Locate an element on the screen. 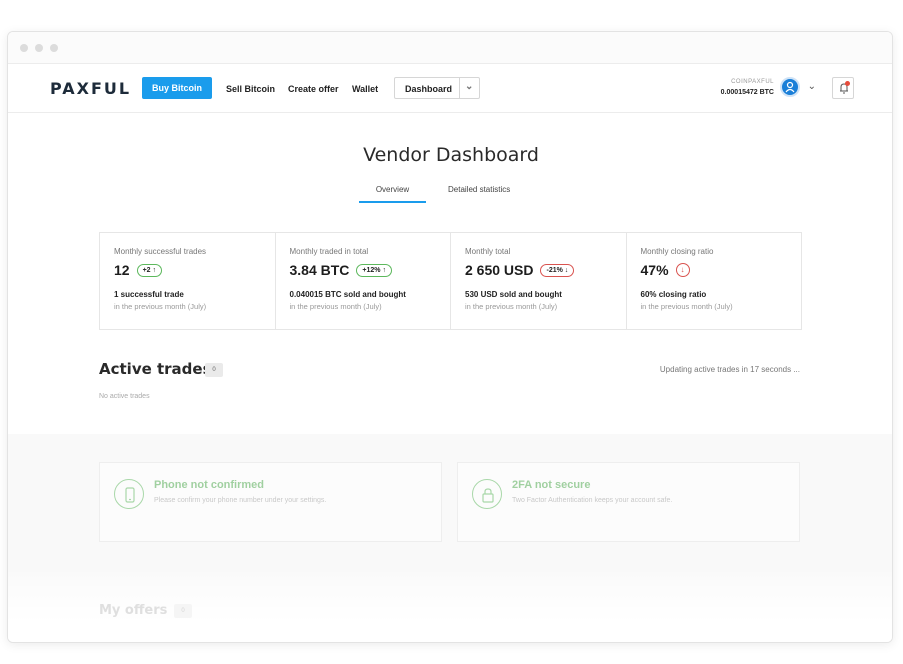  active-trades-title: Active trades is located at coordinates (155, 369).